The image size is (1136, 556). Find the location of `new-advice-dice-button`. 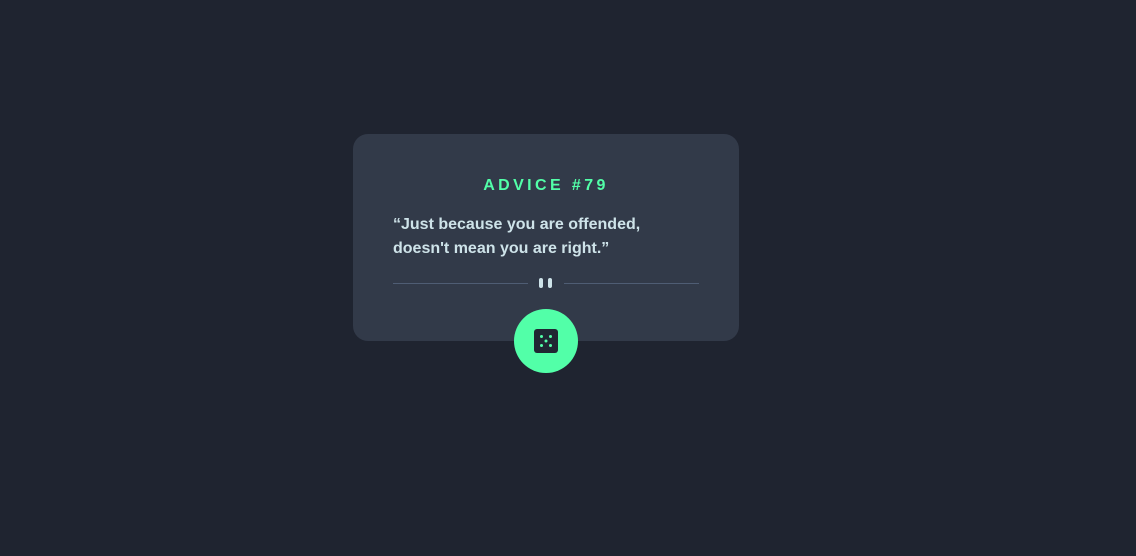

new-advice-dice-button is located at coordinates (546, 341).